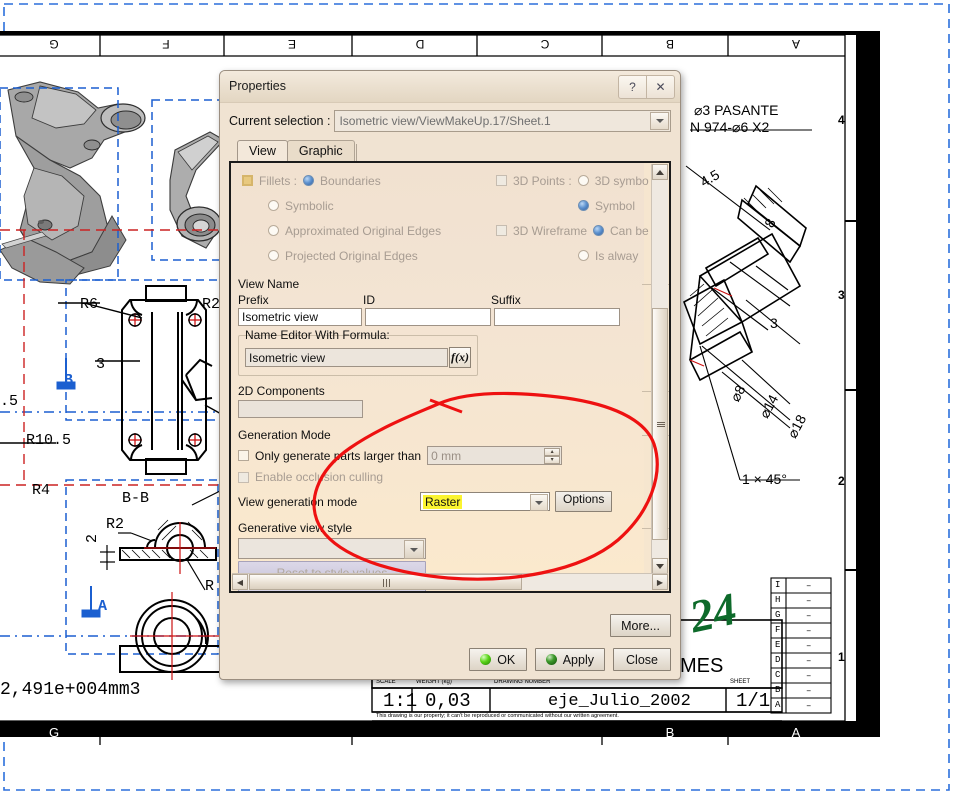  I want to click on column-letter-top-a: A, so click(796, 44).